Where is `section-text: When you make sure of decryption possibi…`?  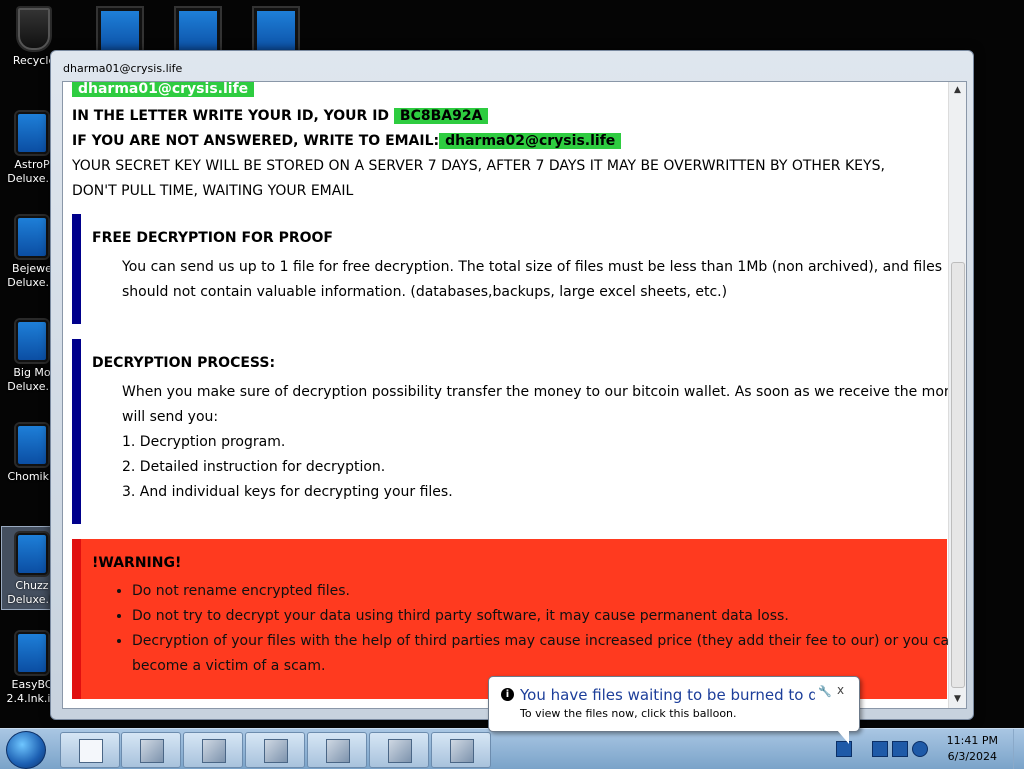 section-text: When you make sure of decryption possibi… is located at coordinates (544, 405).